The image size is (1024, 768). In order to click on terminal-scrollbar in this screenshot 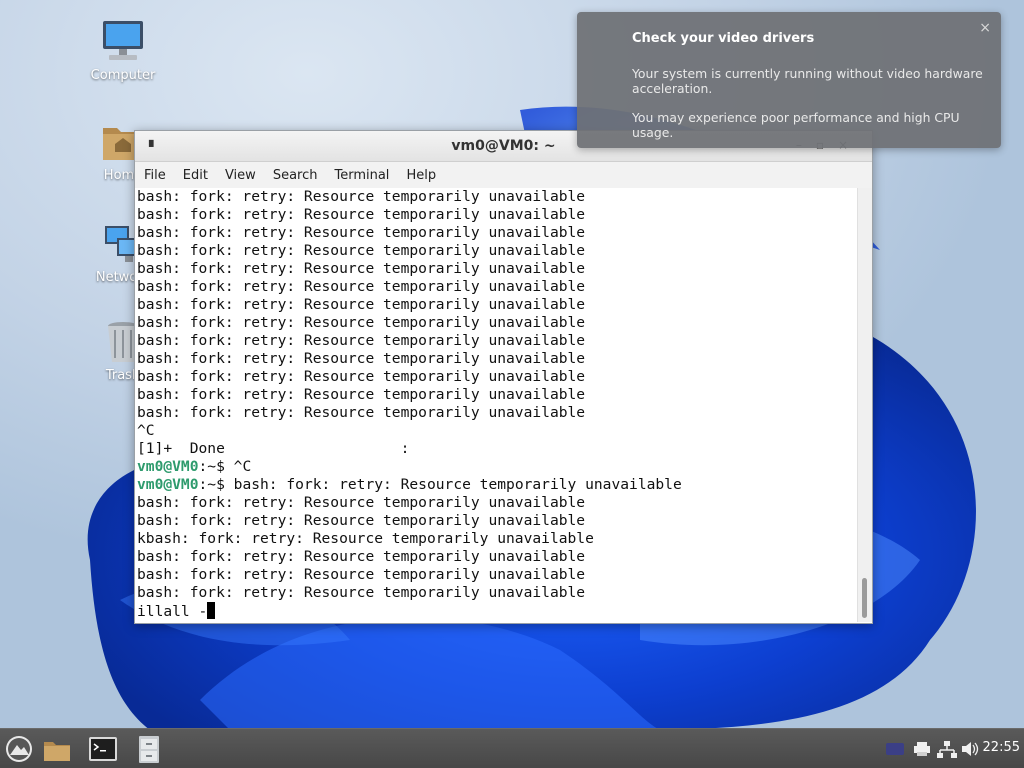, I will do `click(864, 405)`.